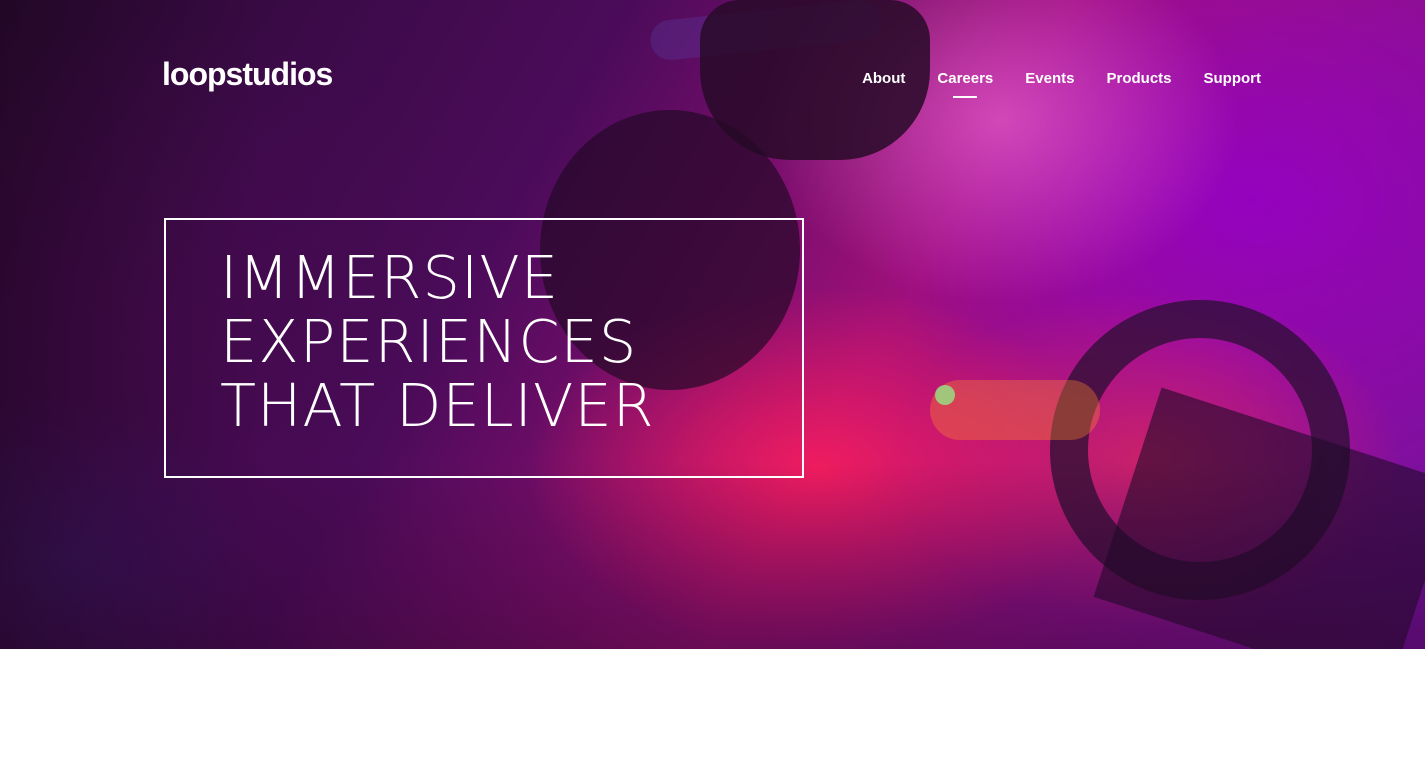  Describe the element at coordinates (247, 74) in the screenshot. I see `brand-logo: loopstudios` at that location.